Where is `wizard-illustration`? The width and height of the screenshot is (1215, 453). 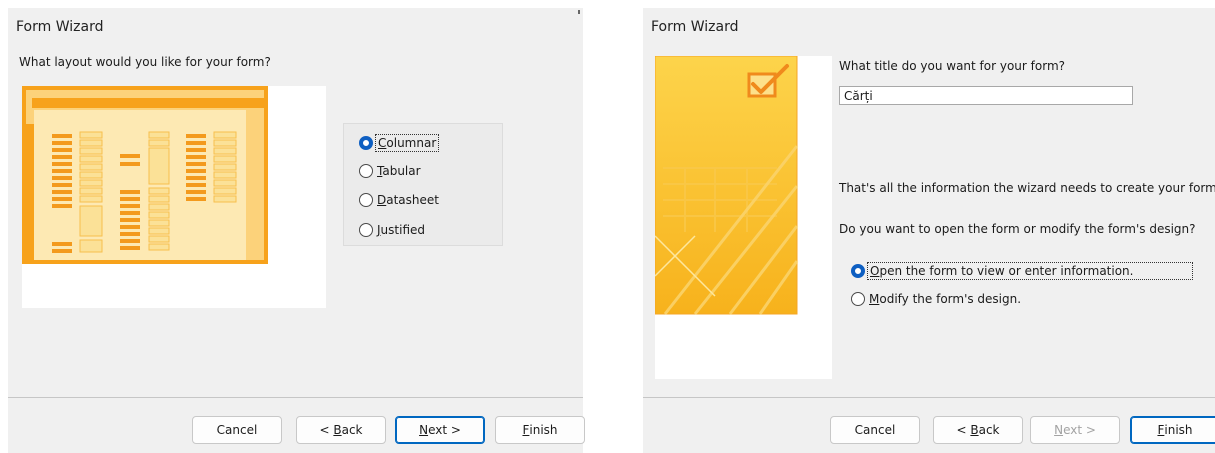 wizard-illustration is located at coordinates (726, 185).